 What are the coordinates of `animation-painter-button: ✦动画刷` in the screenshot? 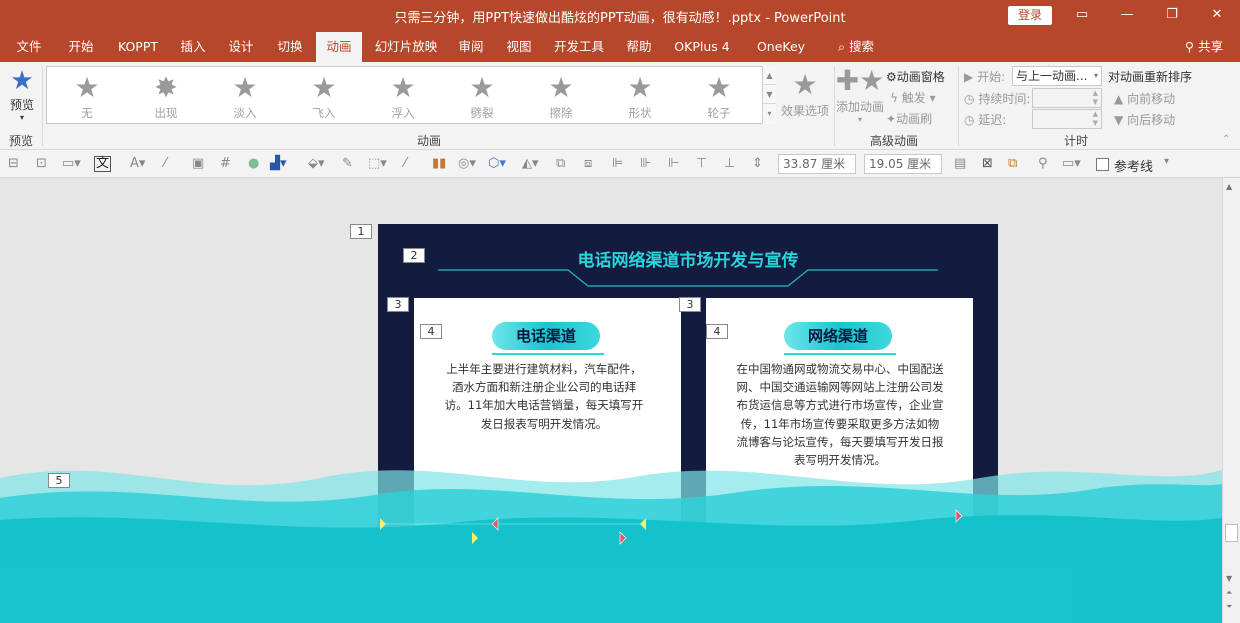 It's located at (909, 118).